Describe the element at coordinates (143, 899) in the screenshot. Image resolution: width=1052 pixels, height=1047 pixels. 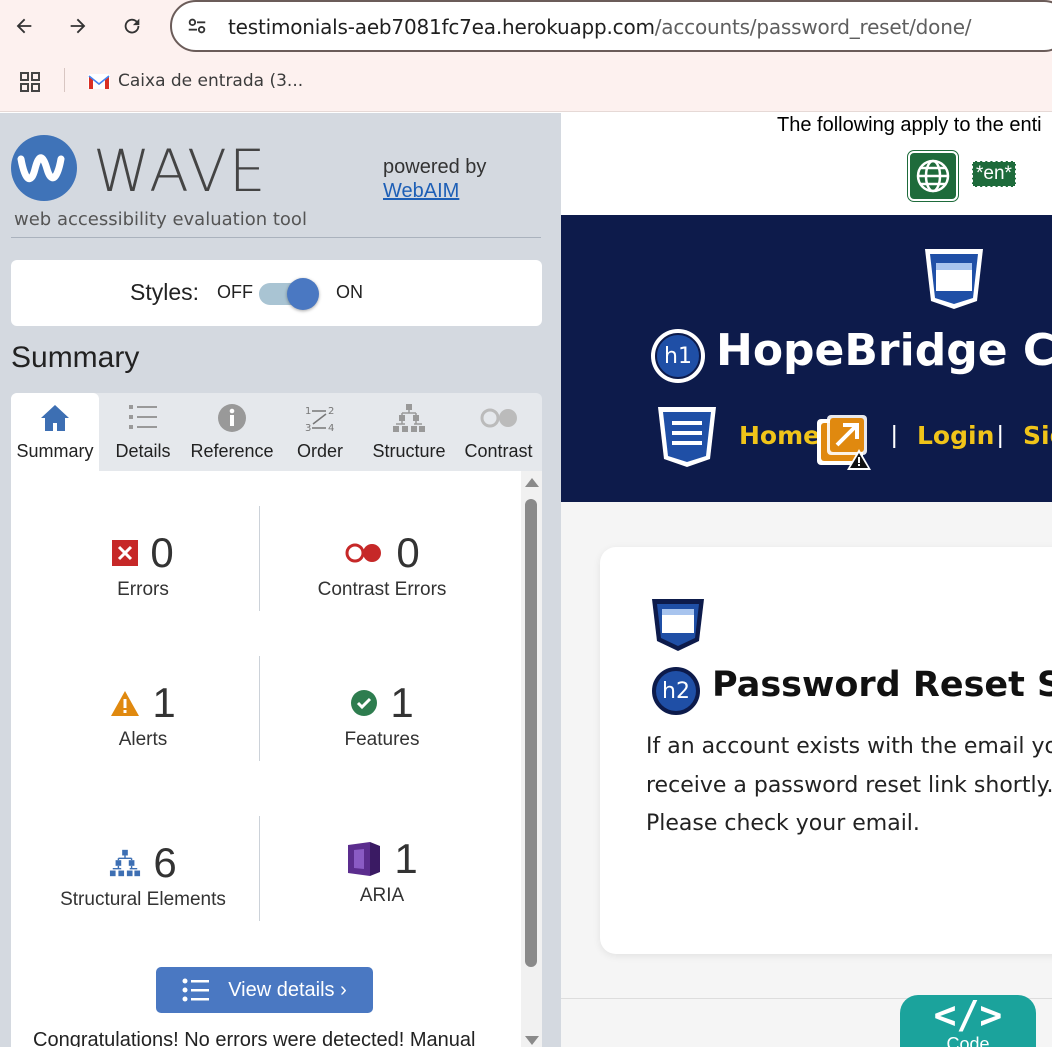
I see `structural-label: Structural Elements` at that location.